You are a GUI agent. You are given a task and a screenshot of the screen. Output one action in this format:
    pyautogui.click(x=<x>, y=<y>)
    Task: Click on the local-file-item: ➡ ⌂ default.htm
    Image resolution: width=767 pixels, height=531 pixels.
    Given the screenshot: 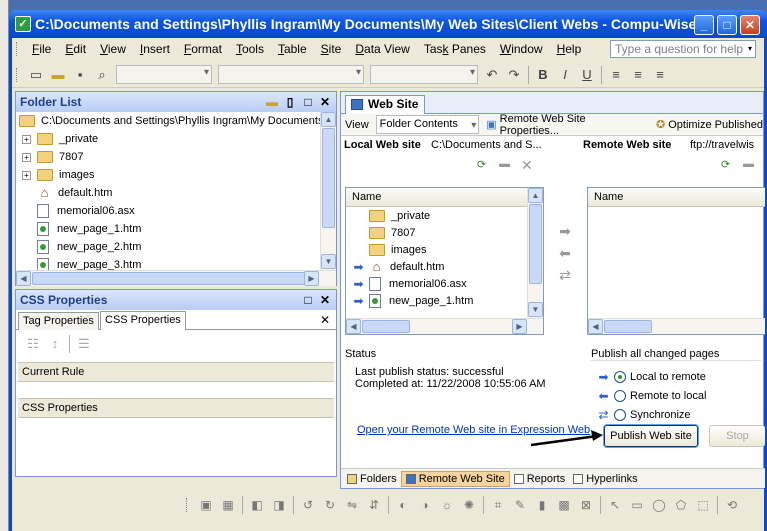 What is the action you would take?
    pyautogui.click(x=436, y=266)
    